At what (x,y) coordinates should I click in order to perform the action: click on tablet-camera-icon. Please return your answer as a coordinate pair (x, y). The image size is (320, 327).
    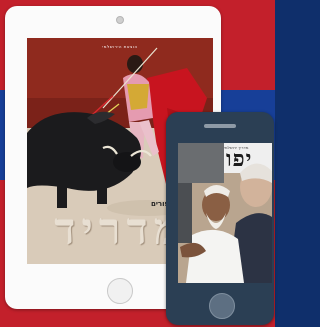
    Looking at the image, I should click on (120, 20).